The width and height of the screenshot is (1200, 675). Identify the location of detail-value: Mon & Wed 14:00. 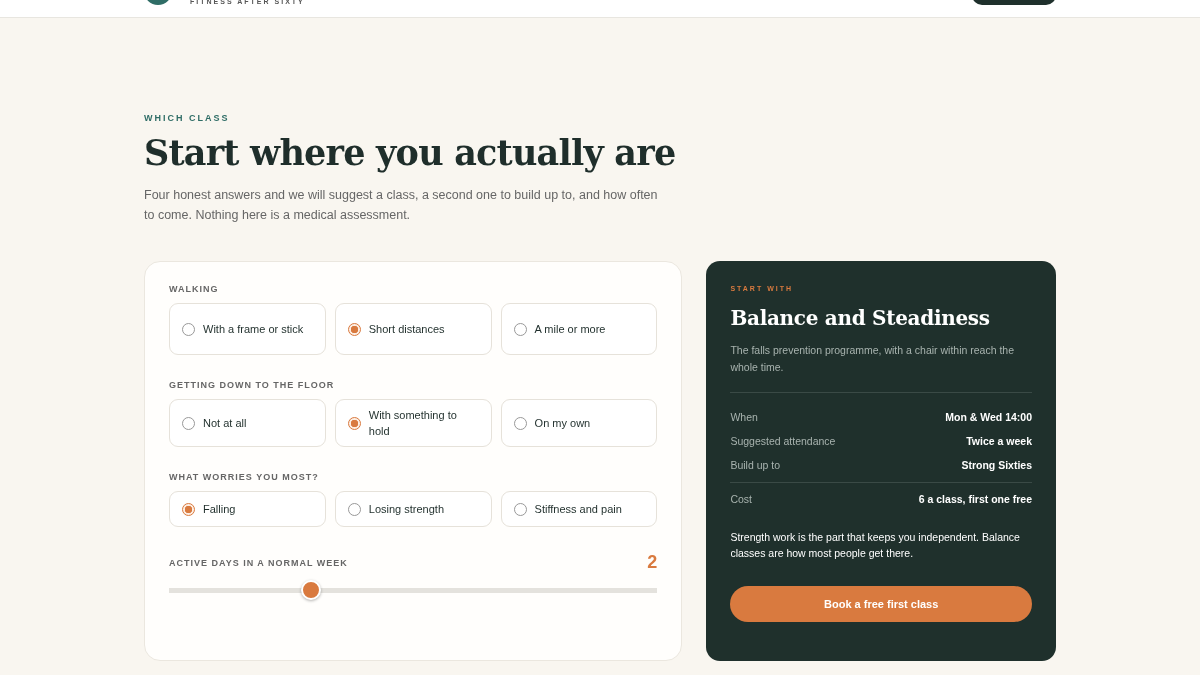
(988, 417).